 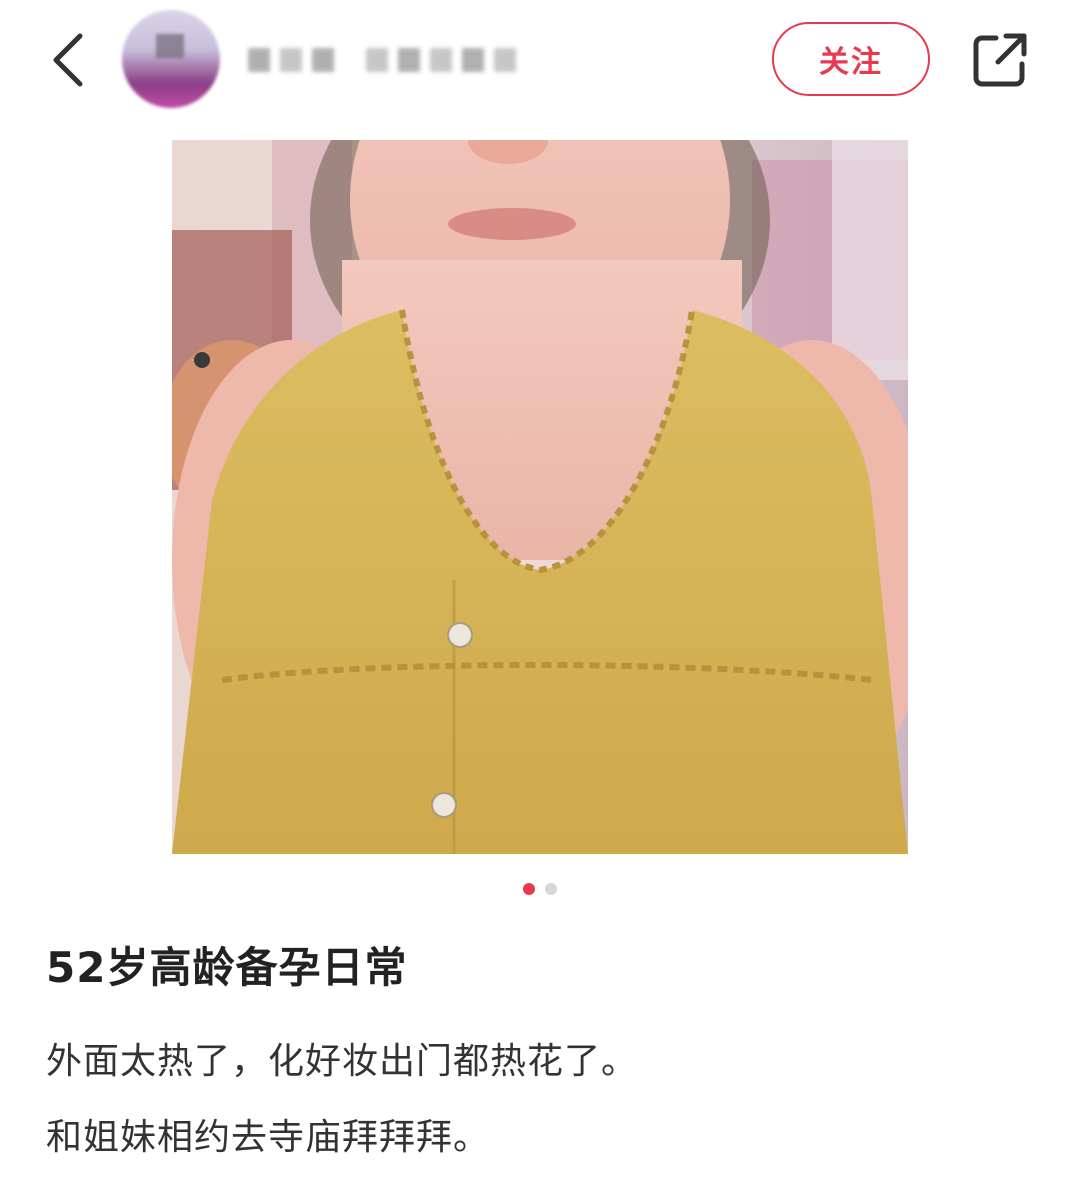 What do you see at coordinates (551, 889) in the screenshot?
I see `pager-dot` at bounding box center [551, 889].